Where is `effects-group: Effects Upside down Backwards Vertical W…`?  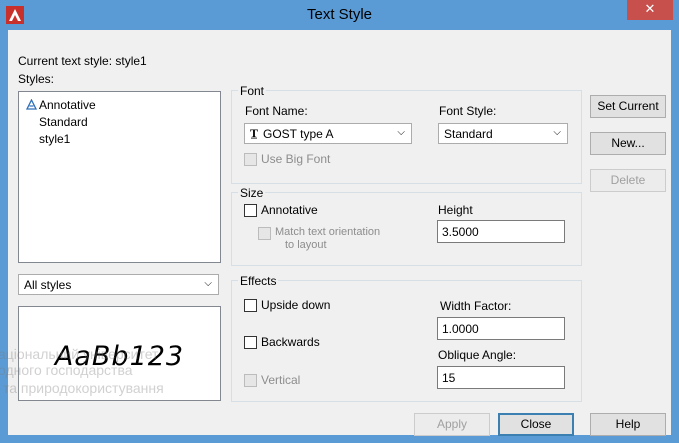 effects-group: Effects Upside down Backwards Vertical W… is located at coordinates (406, 338).